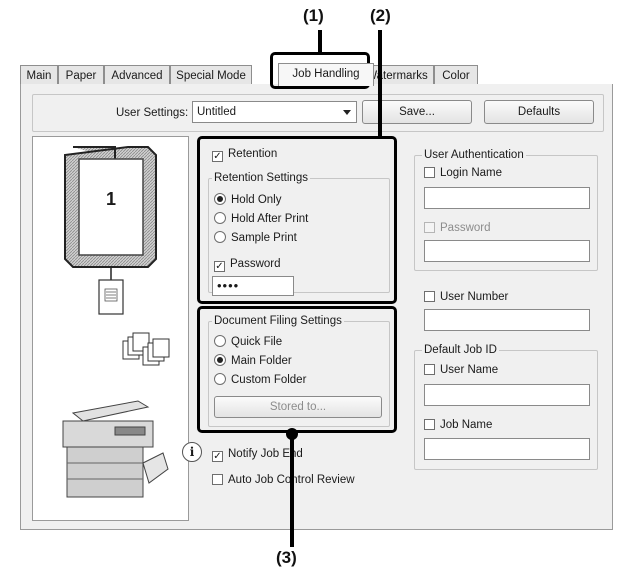 The width and height of the screenshot is (621, 572). I want to click on tab-special-mode: Special Mode, so click(211, 75).